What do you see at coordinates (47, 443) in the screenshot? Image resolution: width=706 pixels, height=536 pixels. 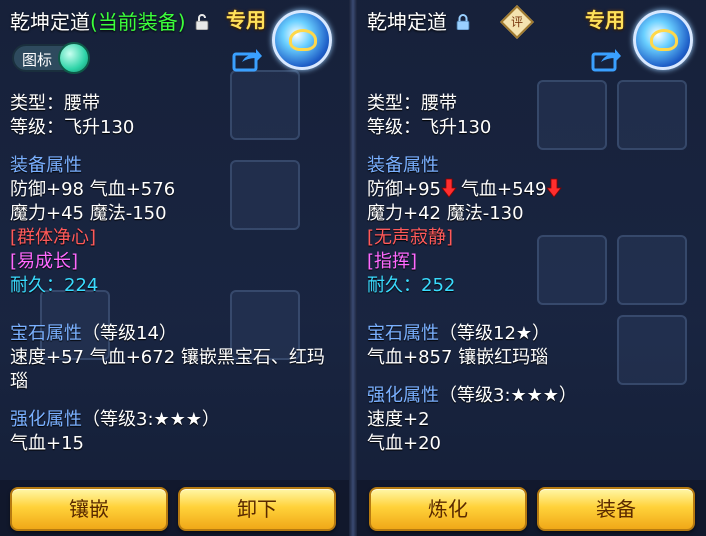 I see `enh-line: 气血+15` at bounding box center [47, 443].